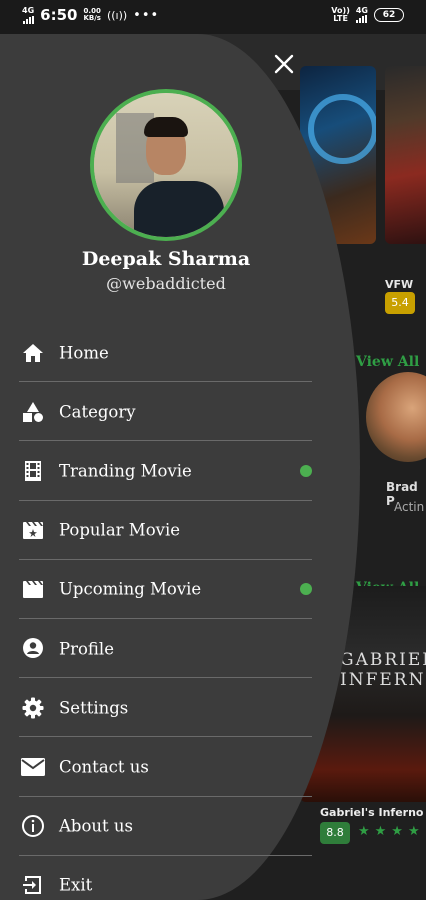 Image resolution: width=426 pixels, height=900 pixels. I want to click on menu-item-upcoming-movie: Upcoming Movie, so click(166, 589).